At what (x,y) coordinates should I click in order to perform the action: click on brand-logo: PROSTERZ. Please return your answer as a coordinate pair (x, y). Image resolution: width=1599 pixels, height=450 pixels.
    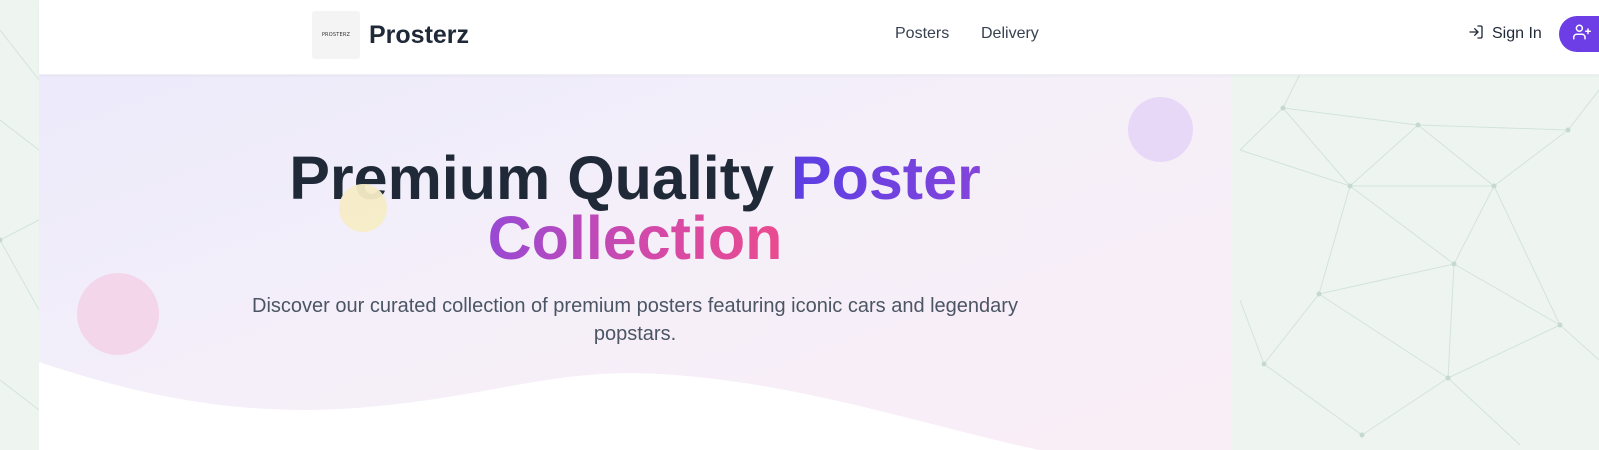
    Looking at the image, I should click on (336, 35).